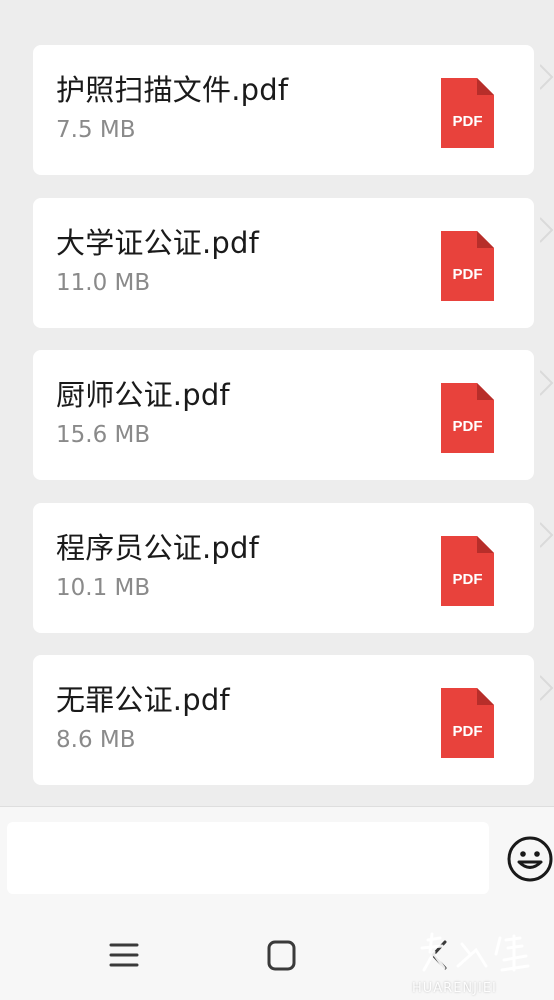  I want to click on system-navigation-bar, so click(277, 950).